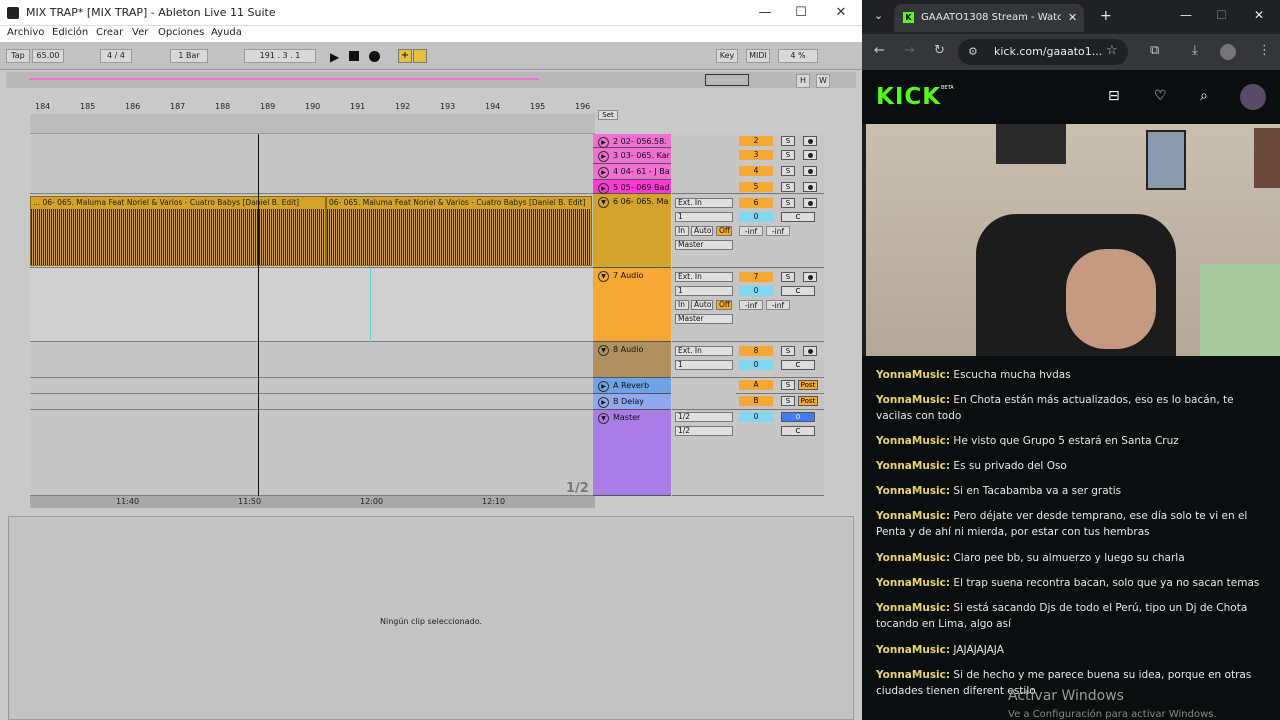 The width and height of the screenshot is (1280, 720). Describe the element at coordinates (909, 50) in the screenshot. I see `forward-icon: →` at that location.